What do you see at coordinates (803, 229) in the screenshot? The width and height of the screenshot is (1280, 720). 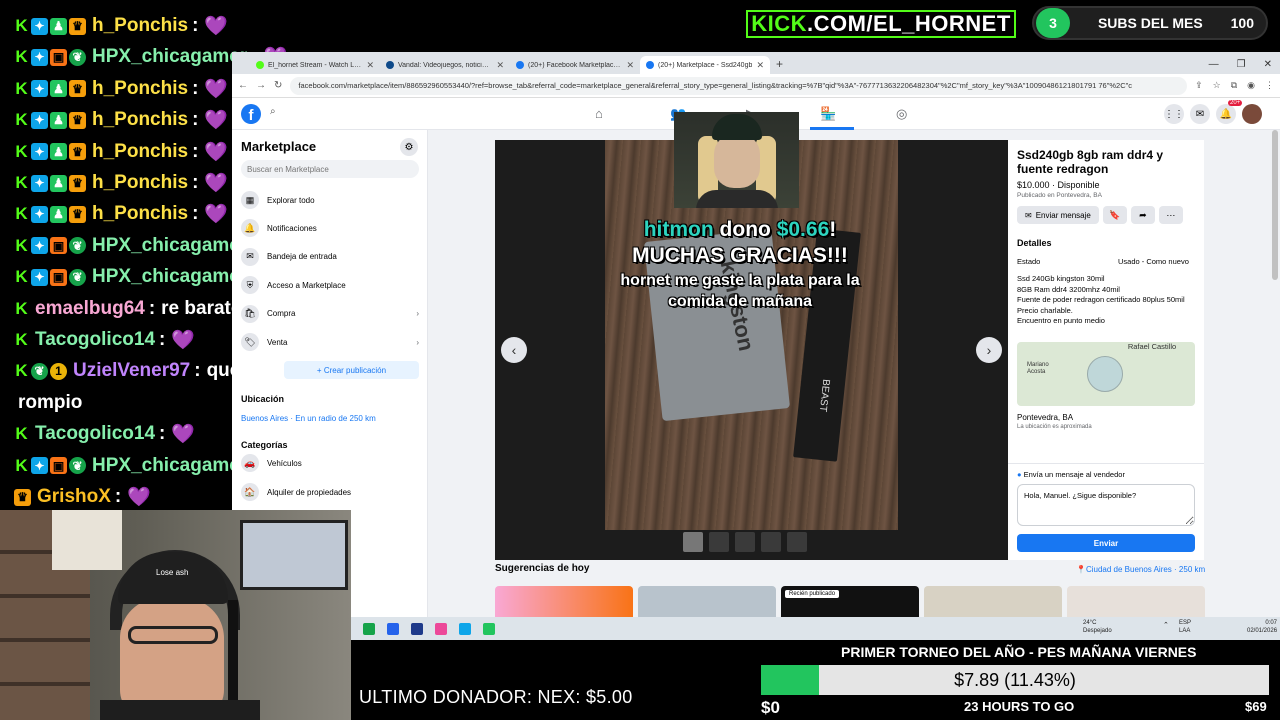 I see `donation-amount: $0.66` at bounding box center [803, 229].